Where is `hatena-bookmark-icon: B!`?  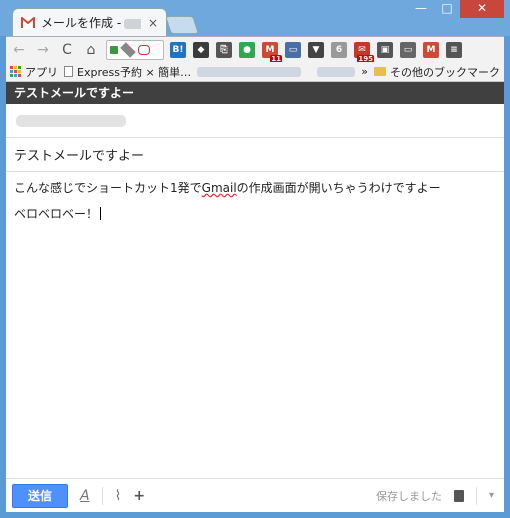
hatena-bookmark-icon: B! is located at coordinates (178, 49).